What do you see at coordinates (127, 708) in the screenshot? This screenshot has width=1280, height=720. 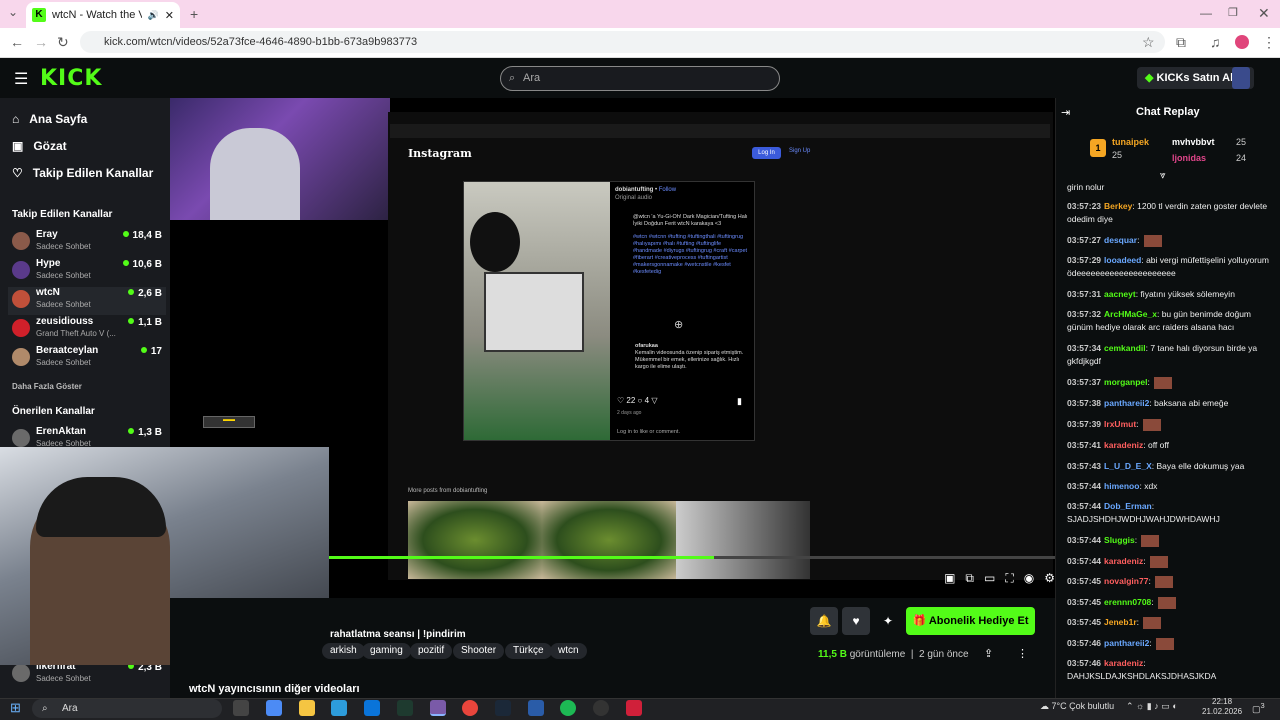 I see `taskbar-search: ⌕ Ara` at bounding box center [127, 708].